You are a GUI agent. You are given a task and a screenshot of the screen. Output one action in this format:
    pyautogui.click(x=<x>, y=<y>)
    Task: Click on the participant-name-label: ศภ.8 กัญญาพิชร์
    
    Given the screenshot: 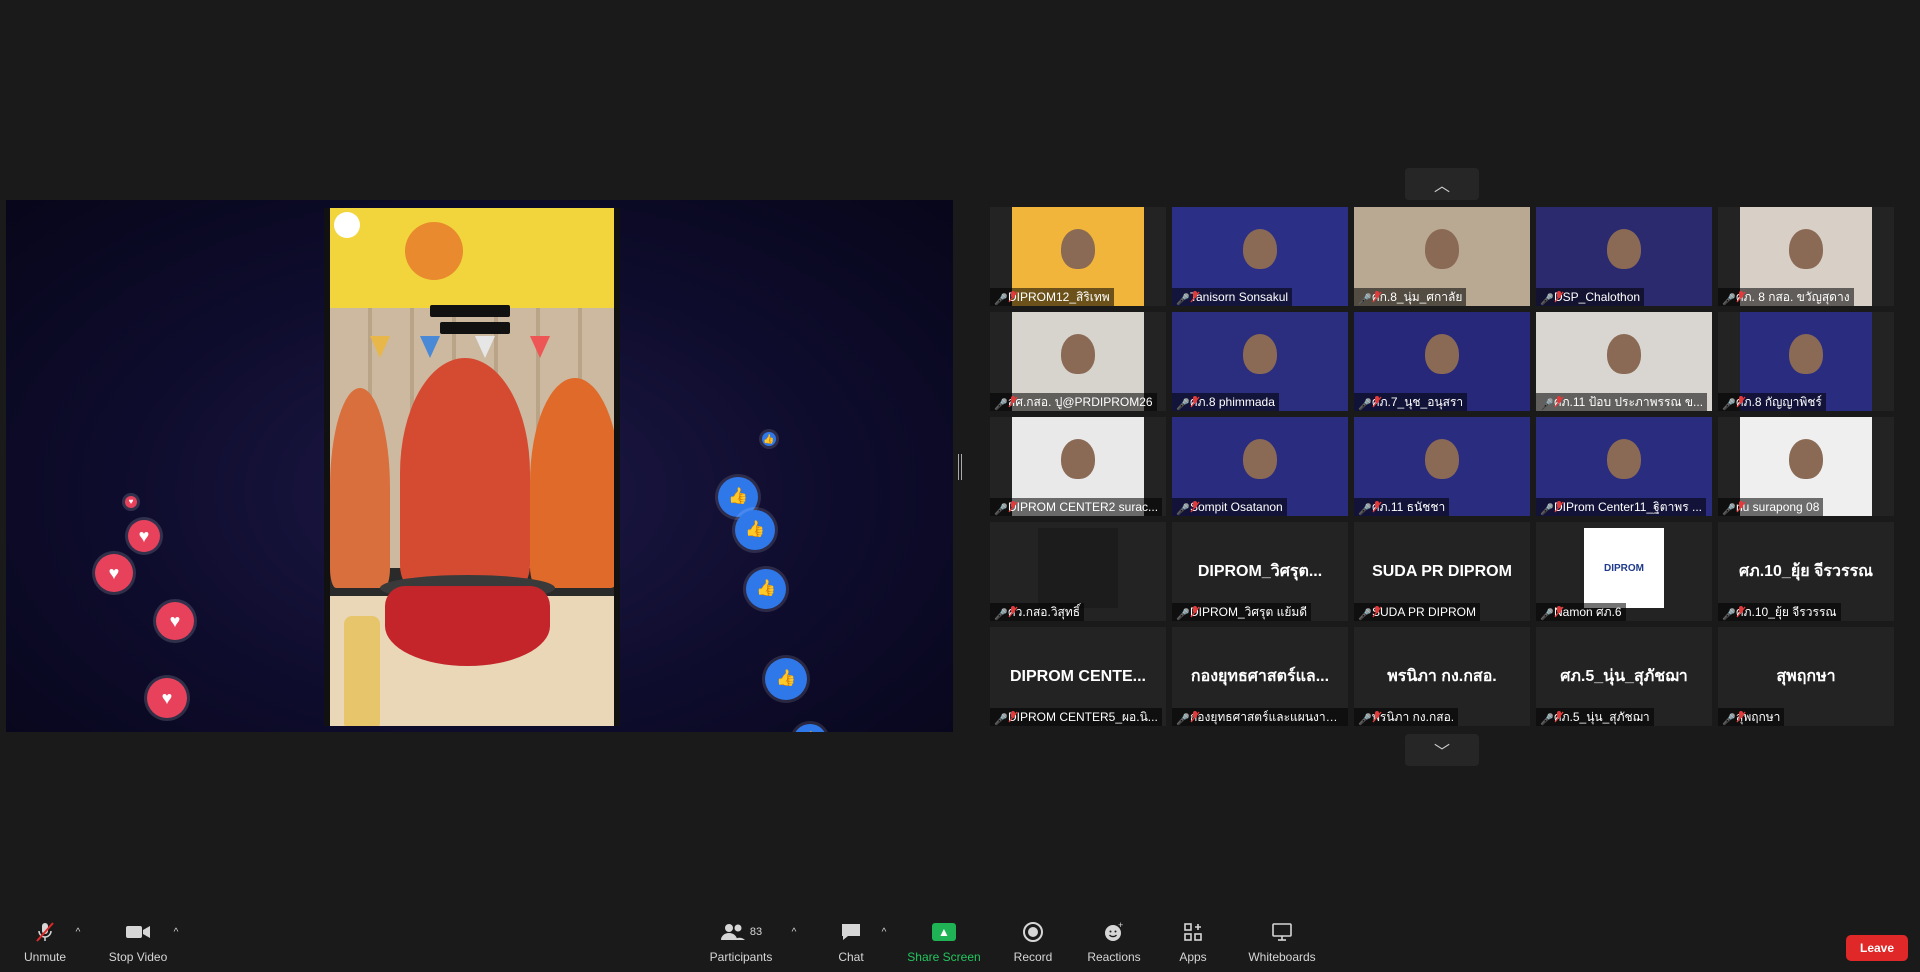 What is the action you would take?
    pyautogui.click(x=1772, y=402)
    